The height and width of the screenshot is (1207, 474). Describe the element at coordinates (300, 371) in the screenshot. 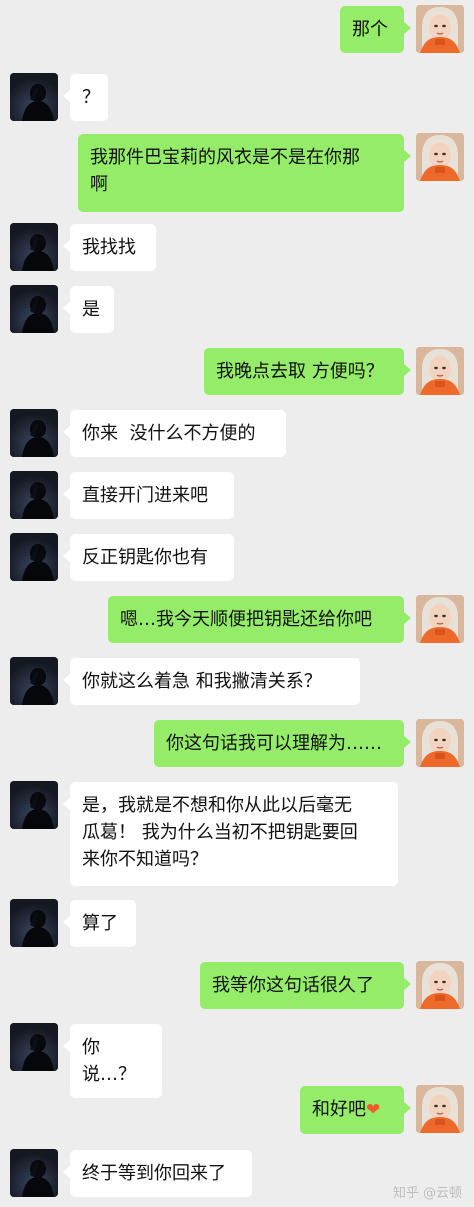

I see `message-text: 我晚点去取 方便吗？` at that location.